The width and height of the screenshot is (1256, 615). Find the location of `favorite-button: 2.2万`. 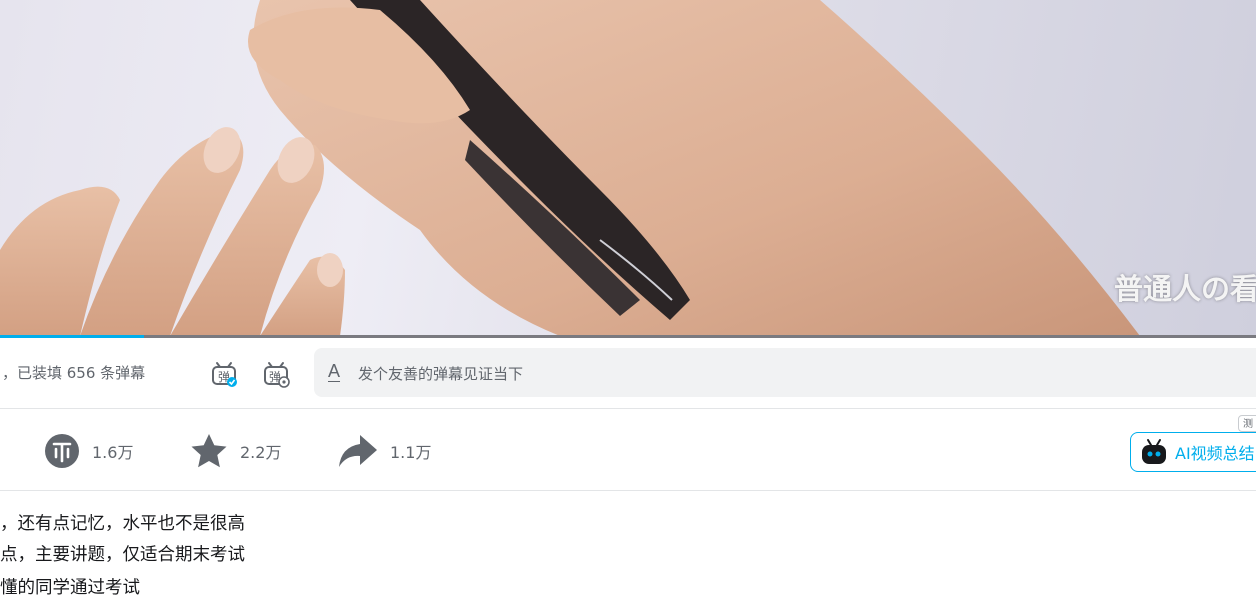

favorite-button: 2.2万 is located at coordinates (235, 451).